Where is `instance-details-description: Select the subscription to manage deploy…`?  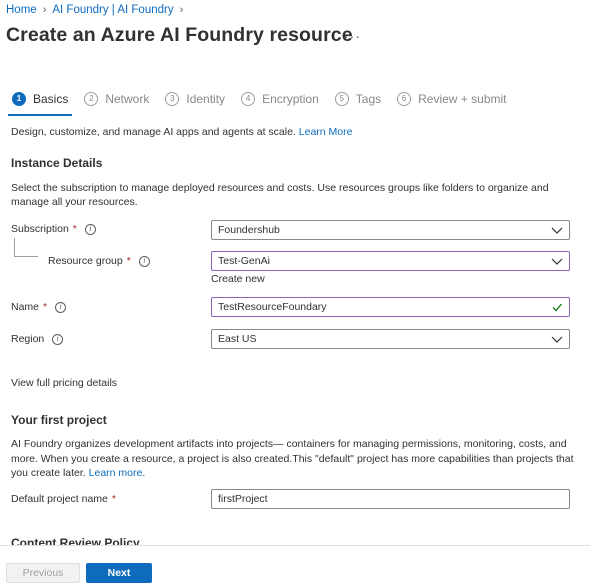 instance-details-description: Select the subscription to manage deploy… is located at coordinates (296, 195).